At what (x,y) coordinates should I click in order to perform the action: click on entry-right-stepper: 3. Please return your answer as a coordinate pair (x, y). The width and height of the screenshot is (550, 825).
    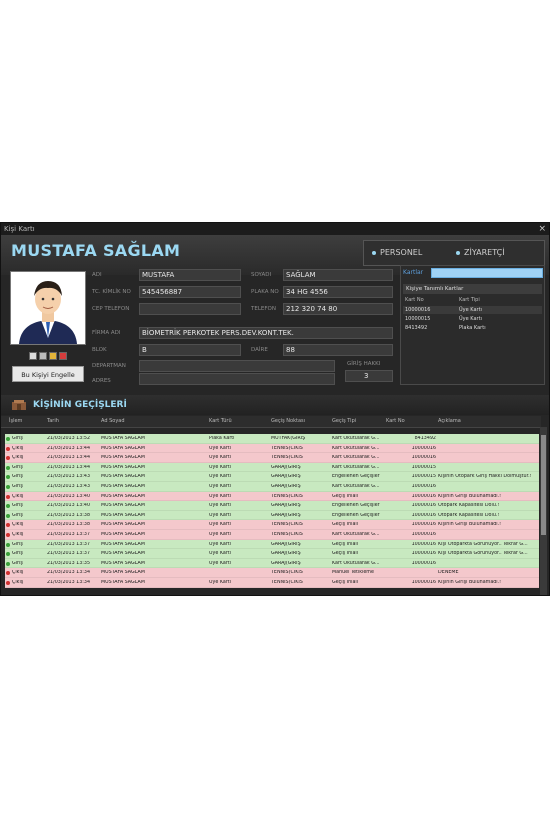
    Looking at the image, I should click on (369, 376).